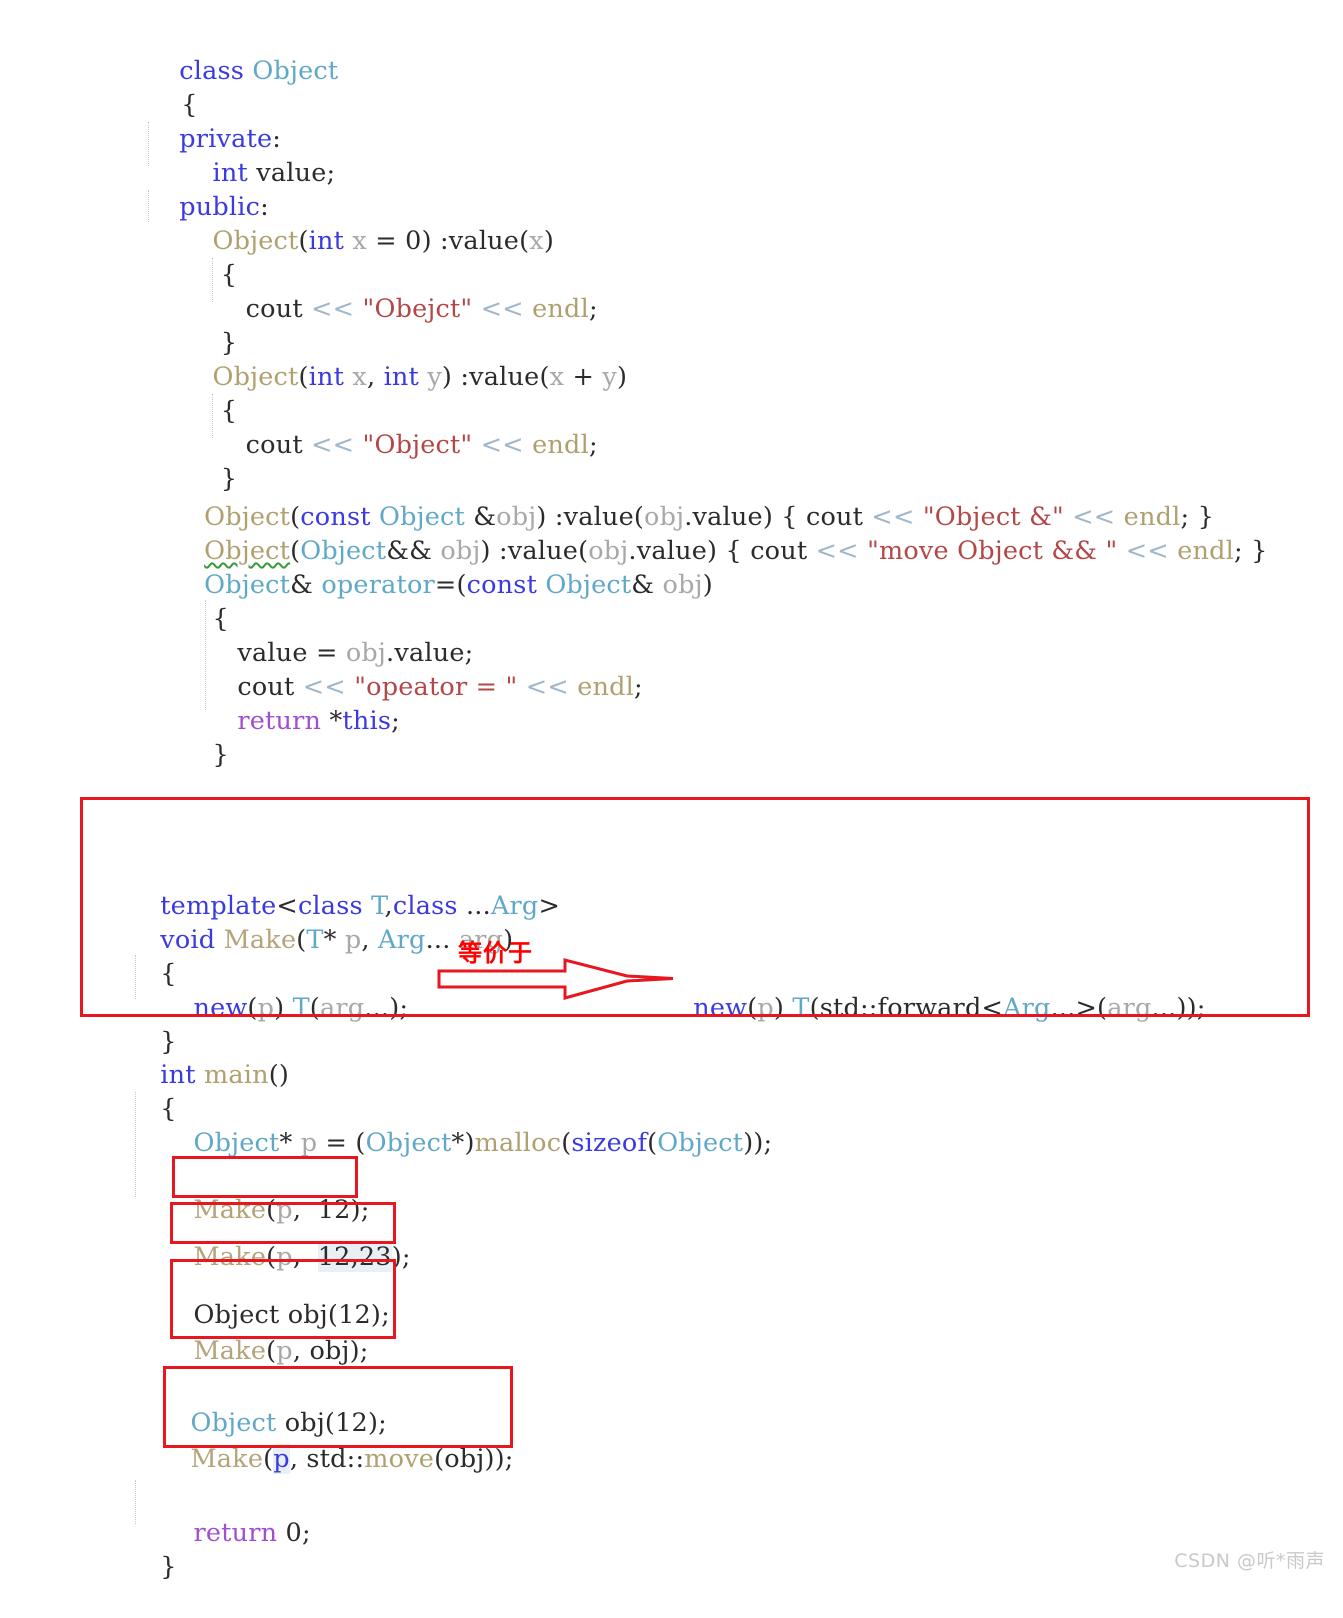 The image size is (1343, 1618). Describe the element at coordinates (949, 1008) in the screenshot. I see `code-line-equivalent-forward: new(p) T(std::forward<Arg...>(arg...));` at that location.